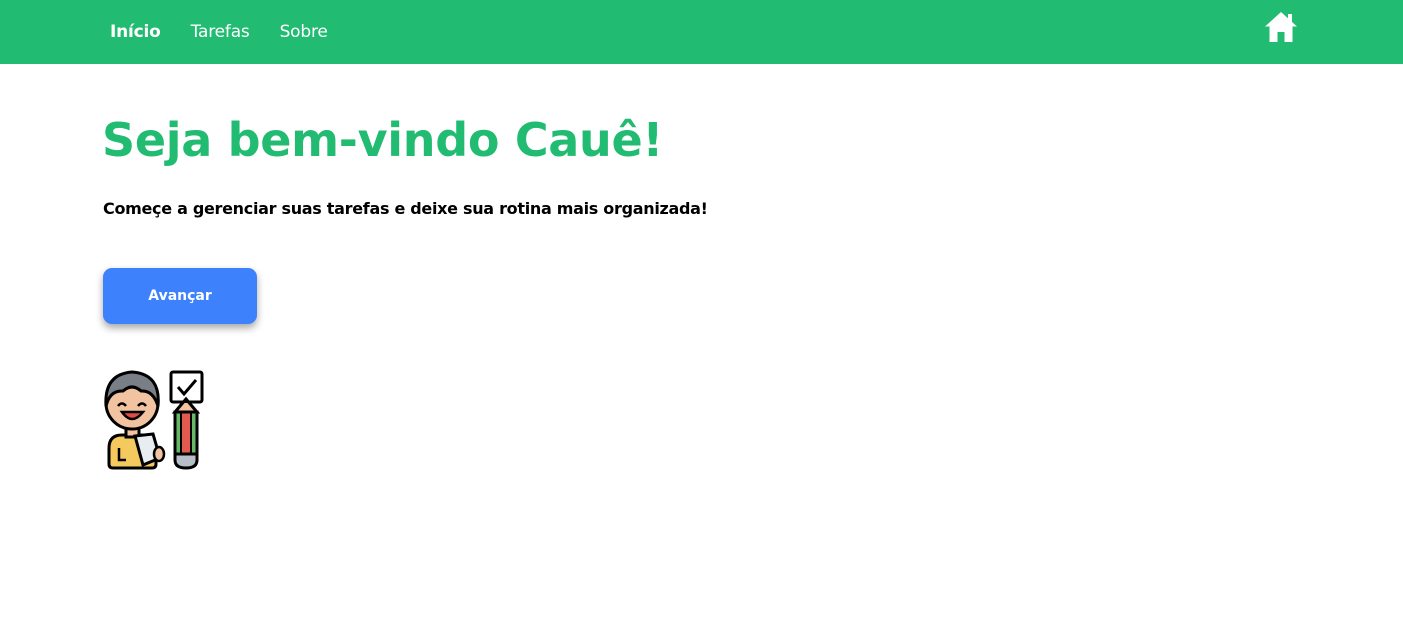 This screenshot has width=1403, height=627. I want to click on nav-links: Início Tarefas Sobre, so click(234, 32).